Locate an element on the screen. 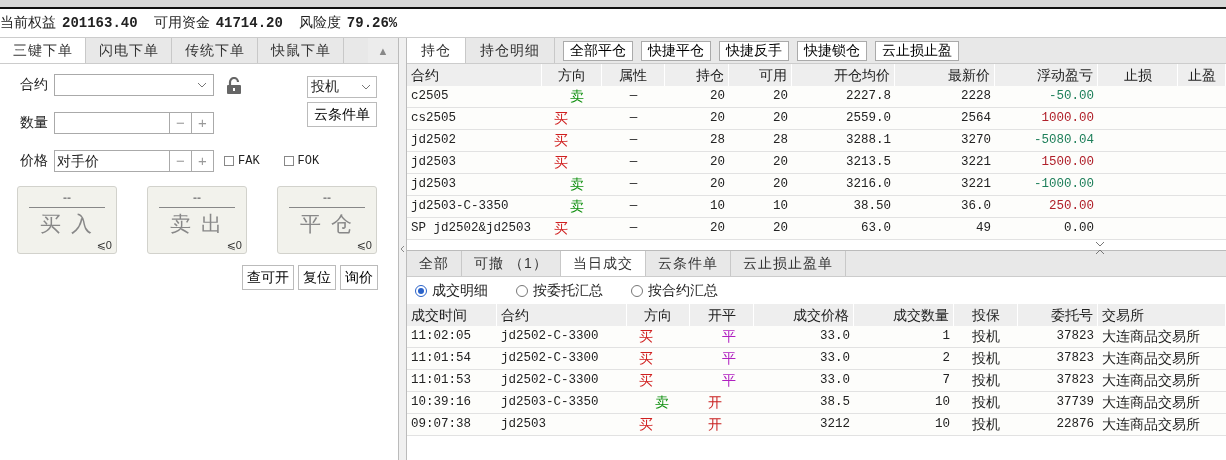  account-label: 可用资金 is located at coordinates (181, 23).